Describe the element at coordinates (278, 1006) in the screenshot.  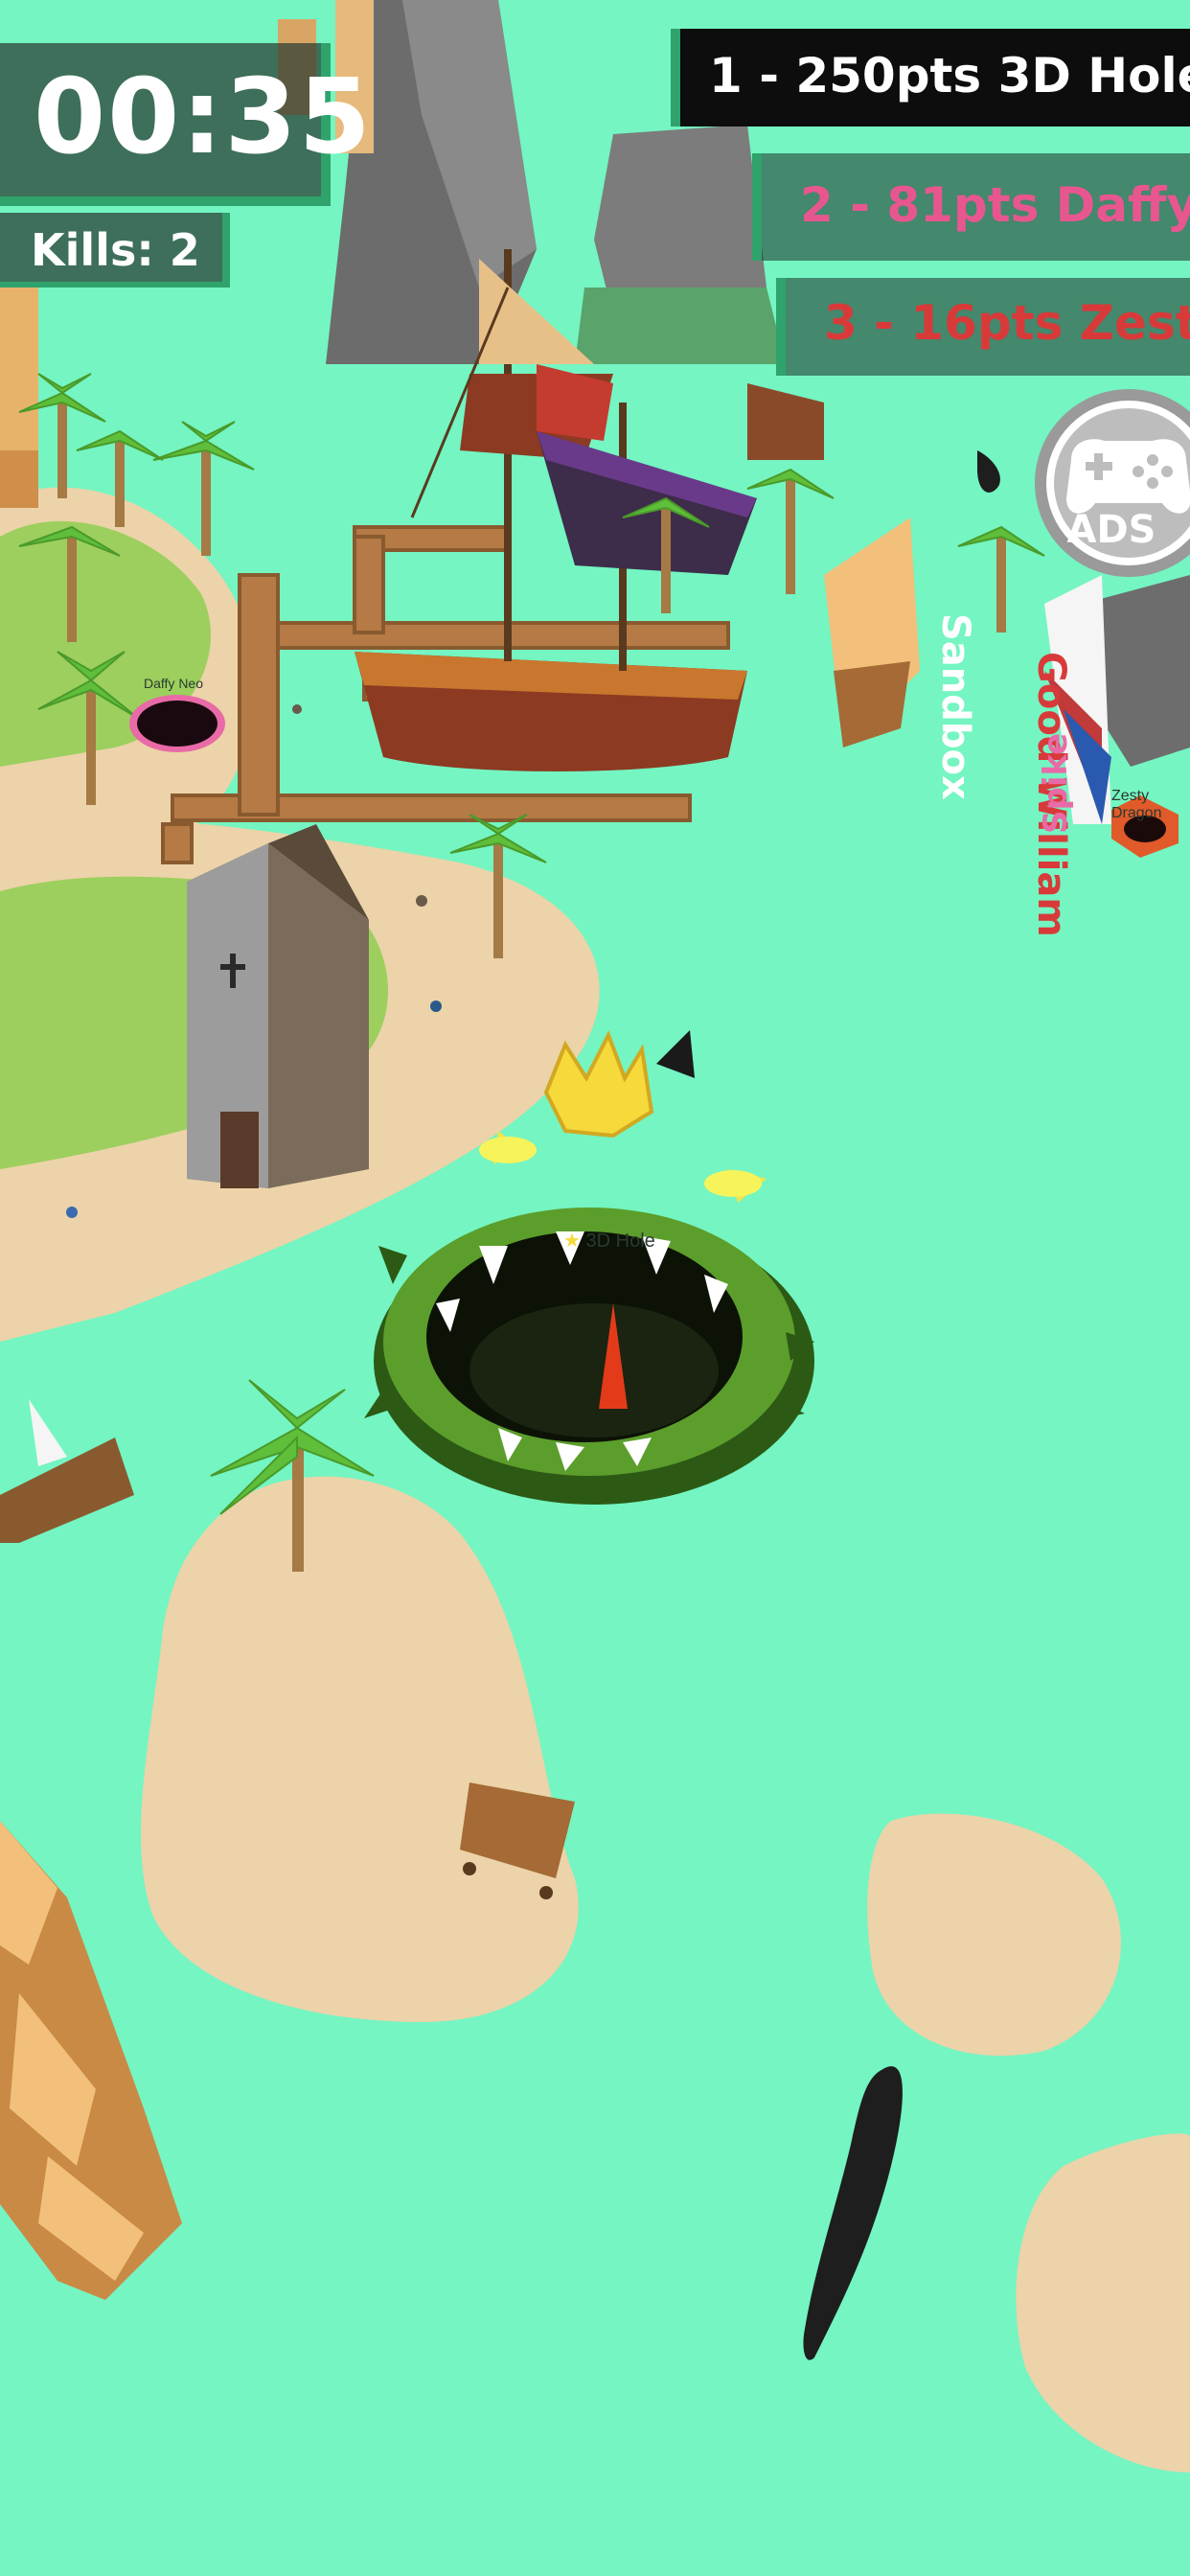
I see `church` at that location.